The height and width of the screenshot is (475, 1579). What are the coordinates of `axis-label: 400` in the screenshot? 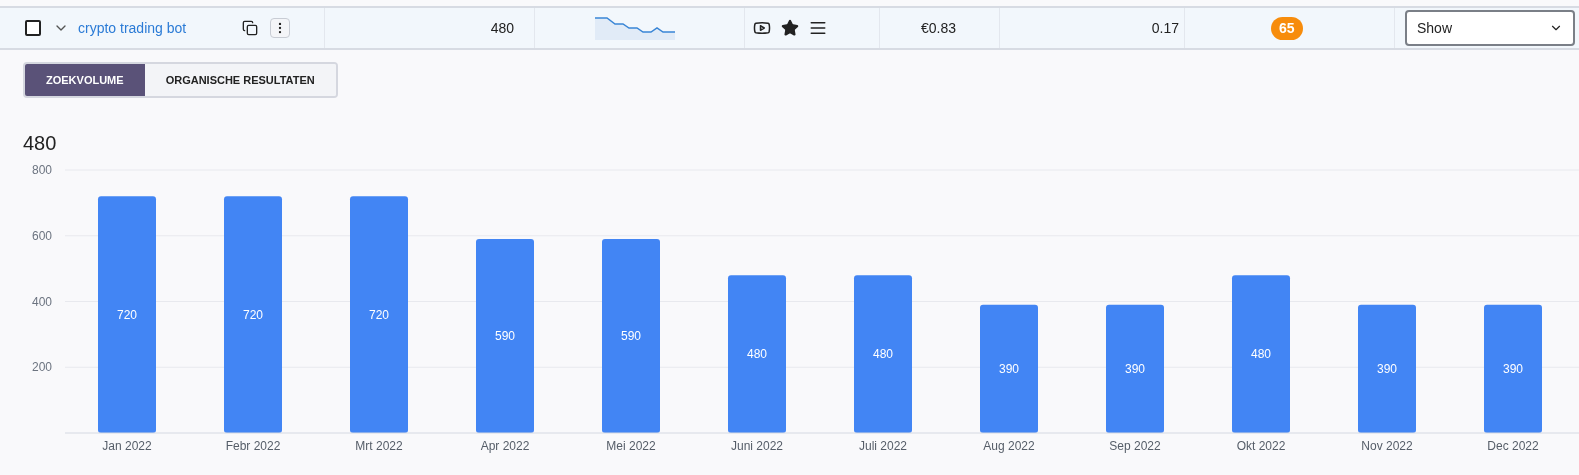 It's located at (41, 301).